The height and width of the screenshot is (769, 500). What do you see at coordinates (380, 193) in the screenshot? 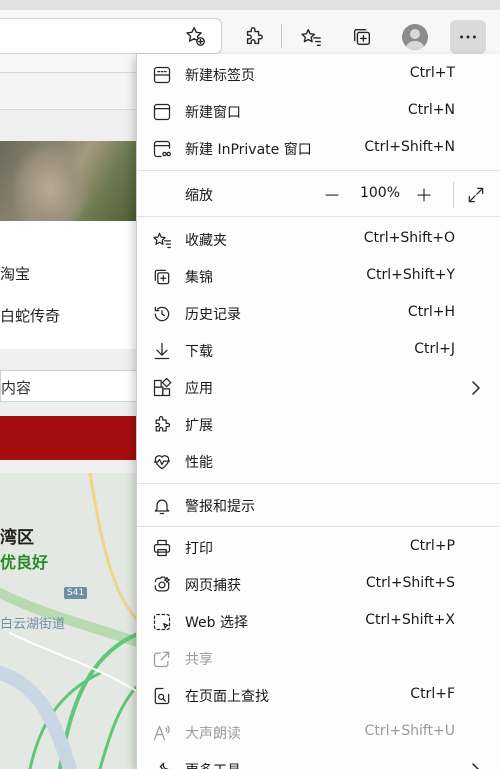
I see `zoom-level: 100%` at bounding box center [380, 193].